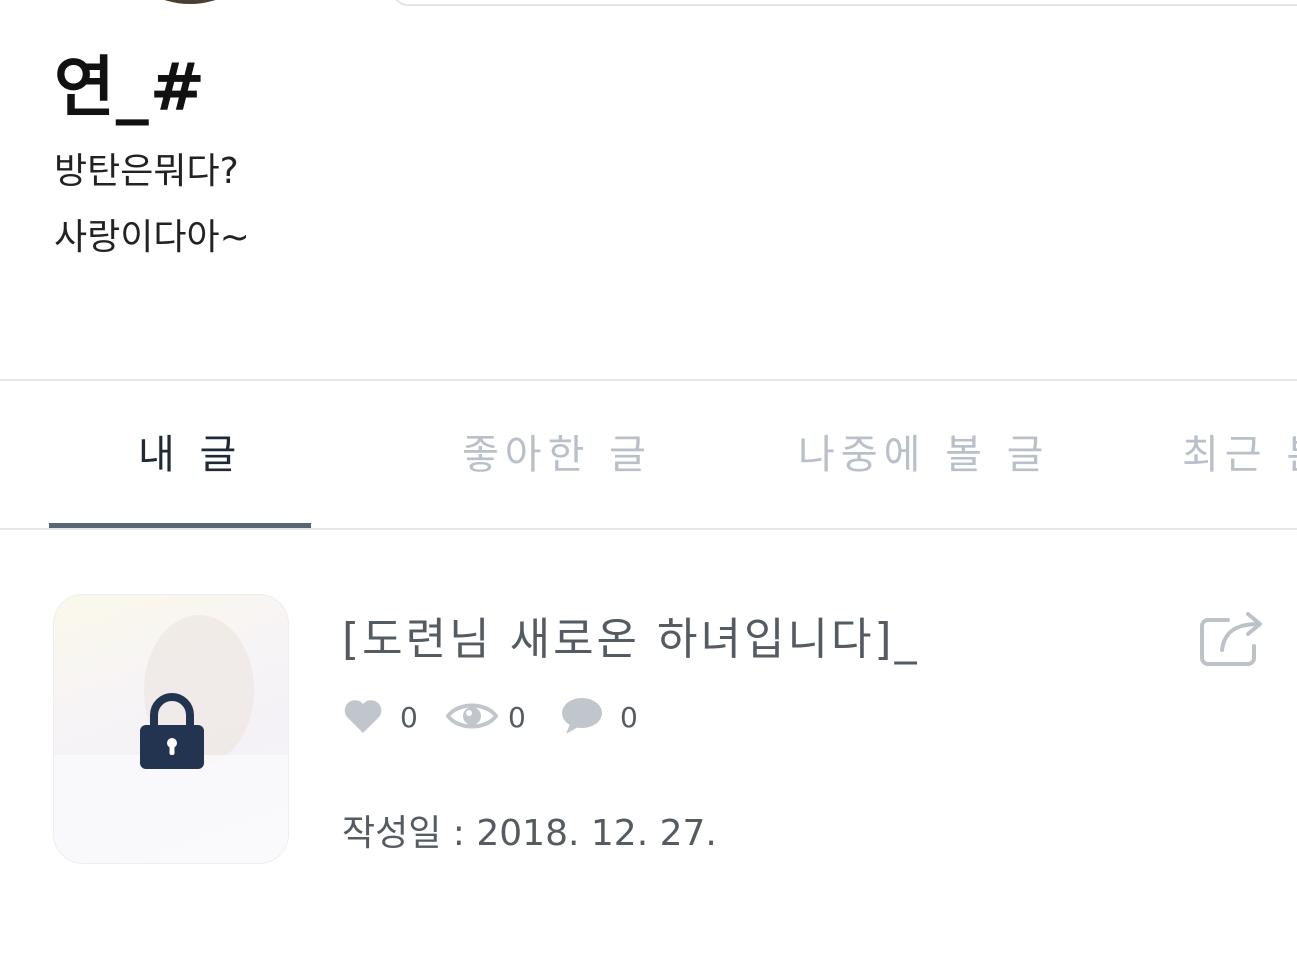 The width and height of the screenshot is (1297, 973). Describe the element at coordinates (923, 455) in the screenshot. I see `tab-read-later: 나중에 볼 글` at that location.